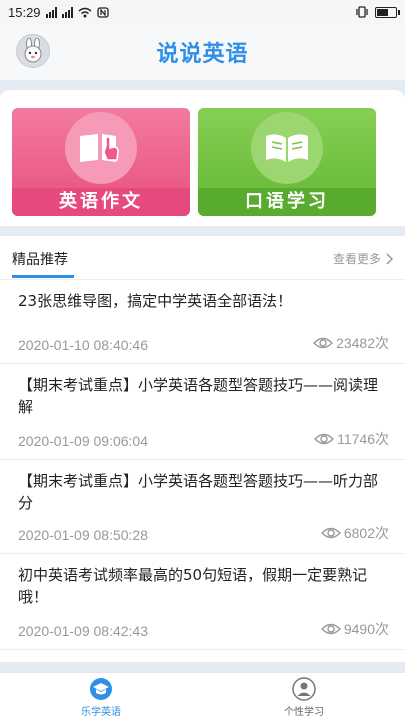  Describe the element at coordinates (83, 345) in the screenshot. I see `article-date: 2020-01-10 08:40:46` at that location.